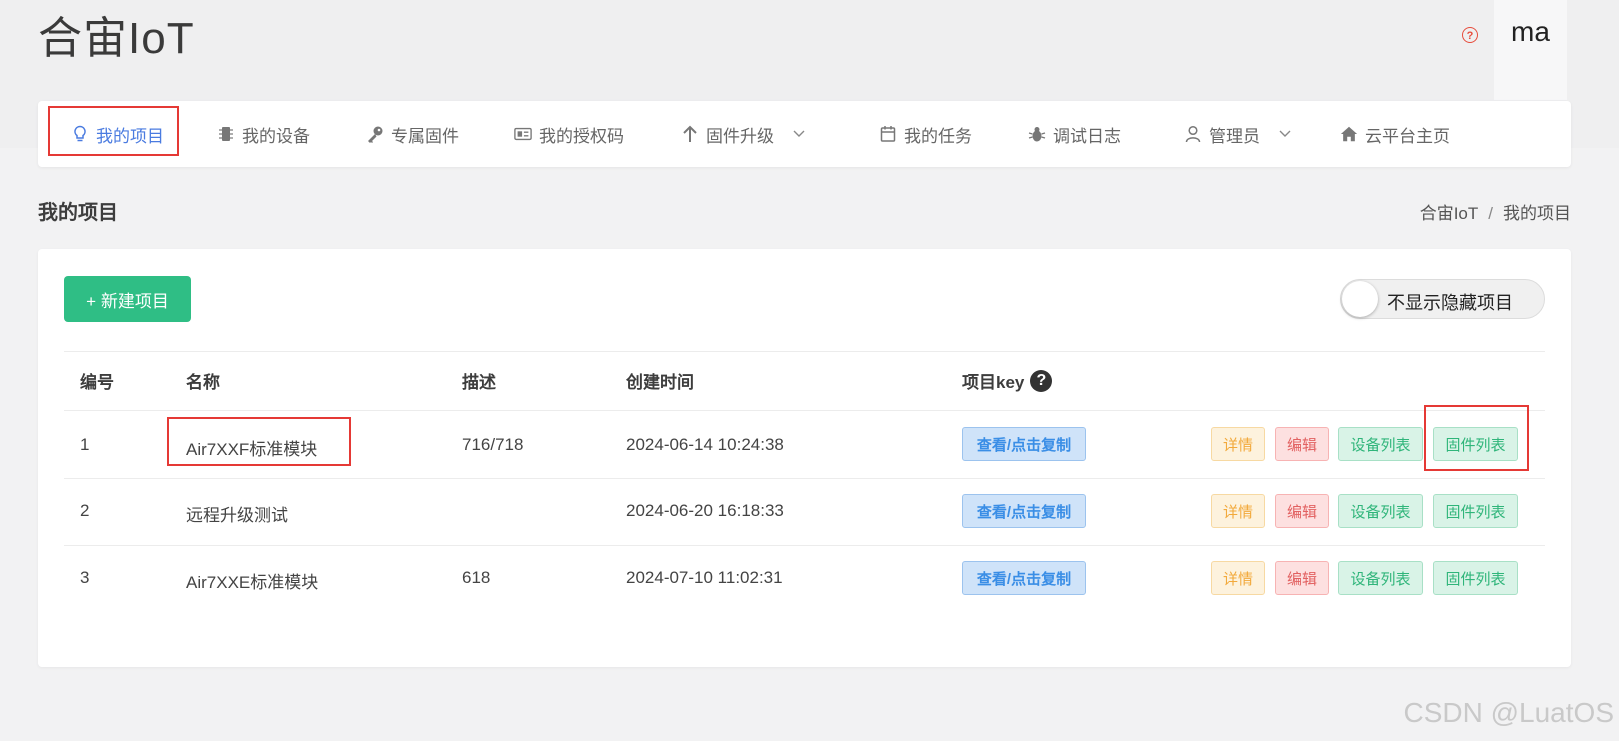  Describe the element at coordinates (1475, 511) in the screenshot. I see `row2-firmware-list-button: 固件列表` at that location.